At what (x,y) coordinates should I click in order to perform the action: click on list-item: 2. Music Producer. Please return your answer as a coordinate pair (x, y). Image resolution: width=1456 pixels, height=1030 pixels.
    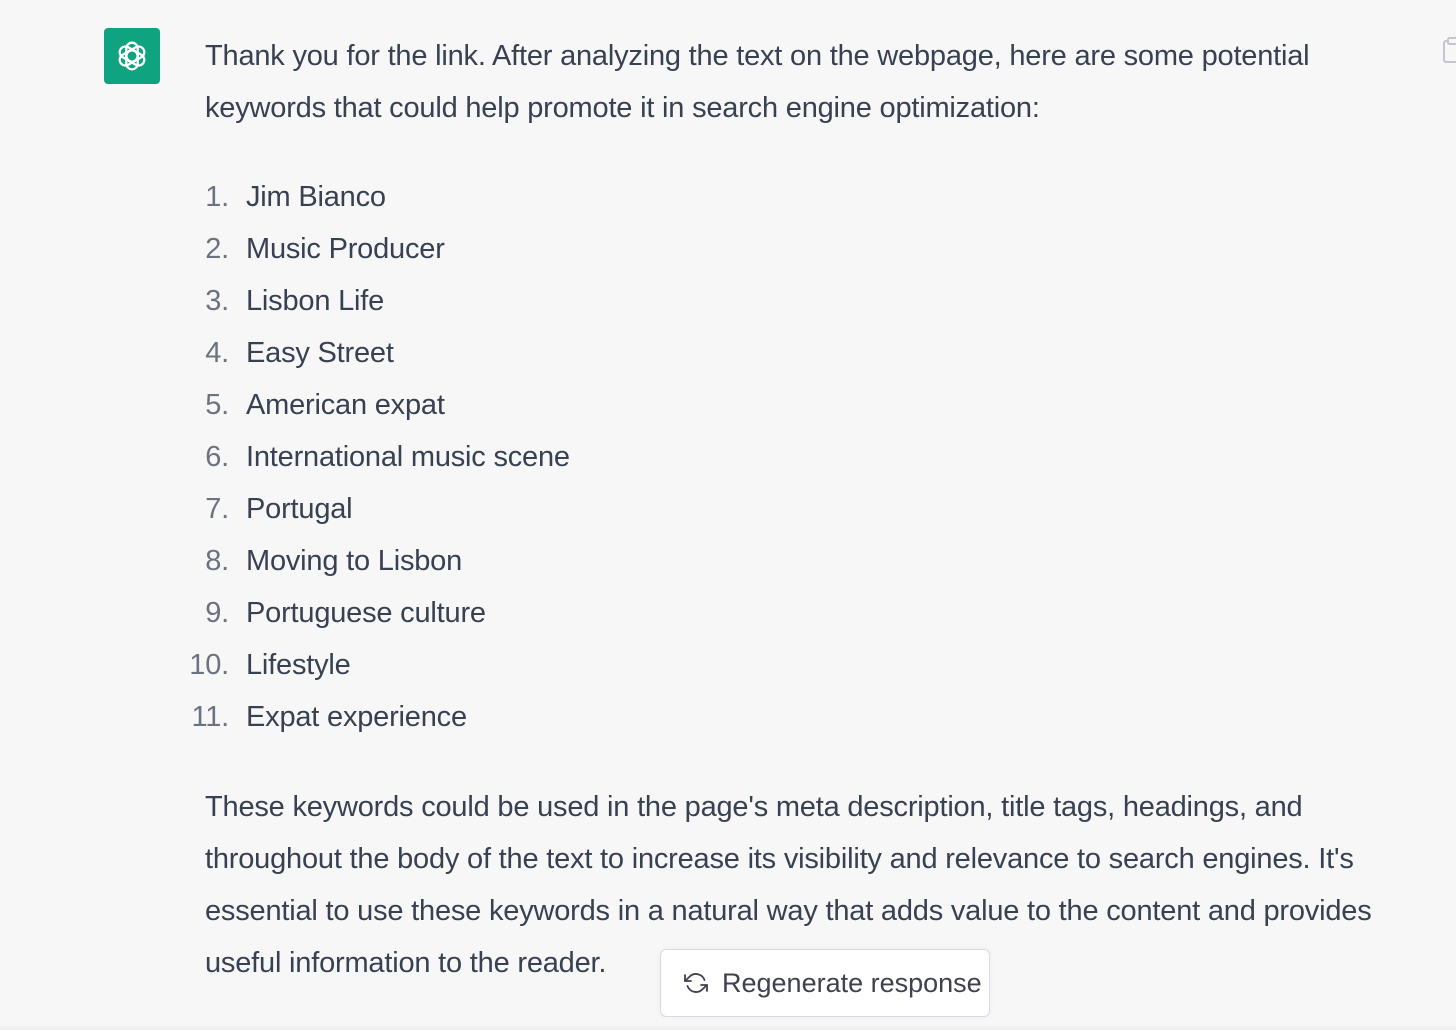
    Looking at the image, I should click on (387, 249).